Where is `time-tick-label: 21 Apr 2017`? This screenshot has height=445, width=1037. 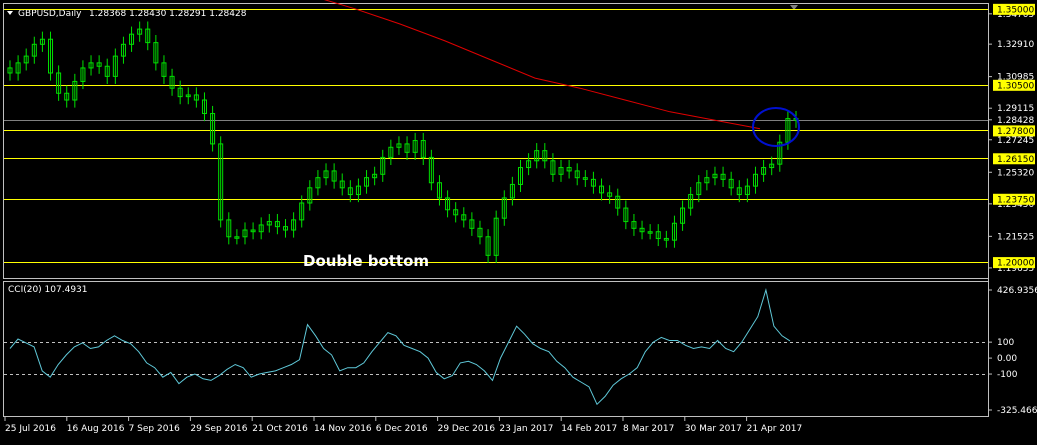
time-tick-label: 21 Apr 2017 is located at coordinates (775, 429).